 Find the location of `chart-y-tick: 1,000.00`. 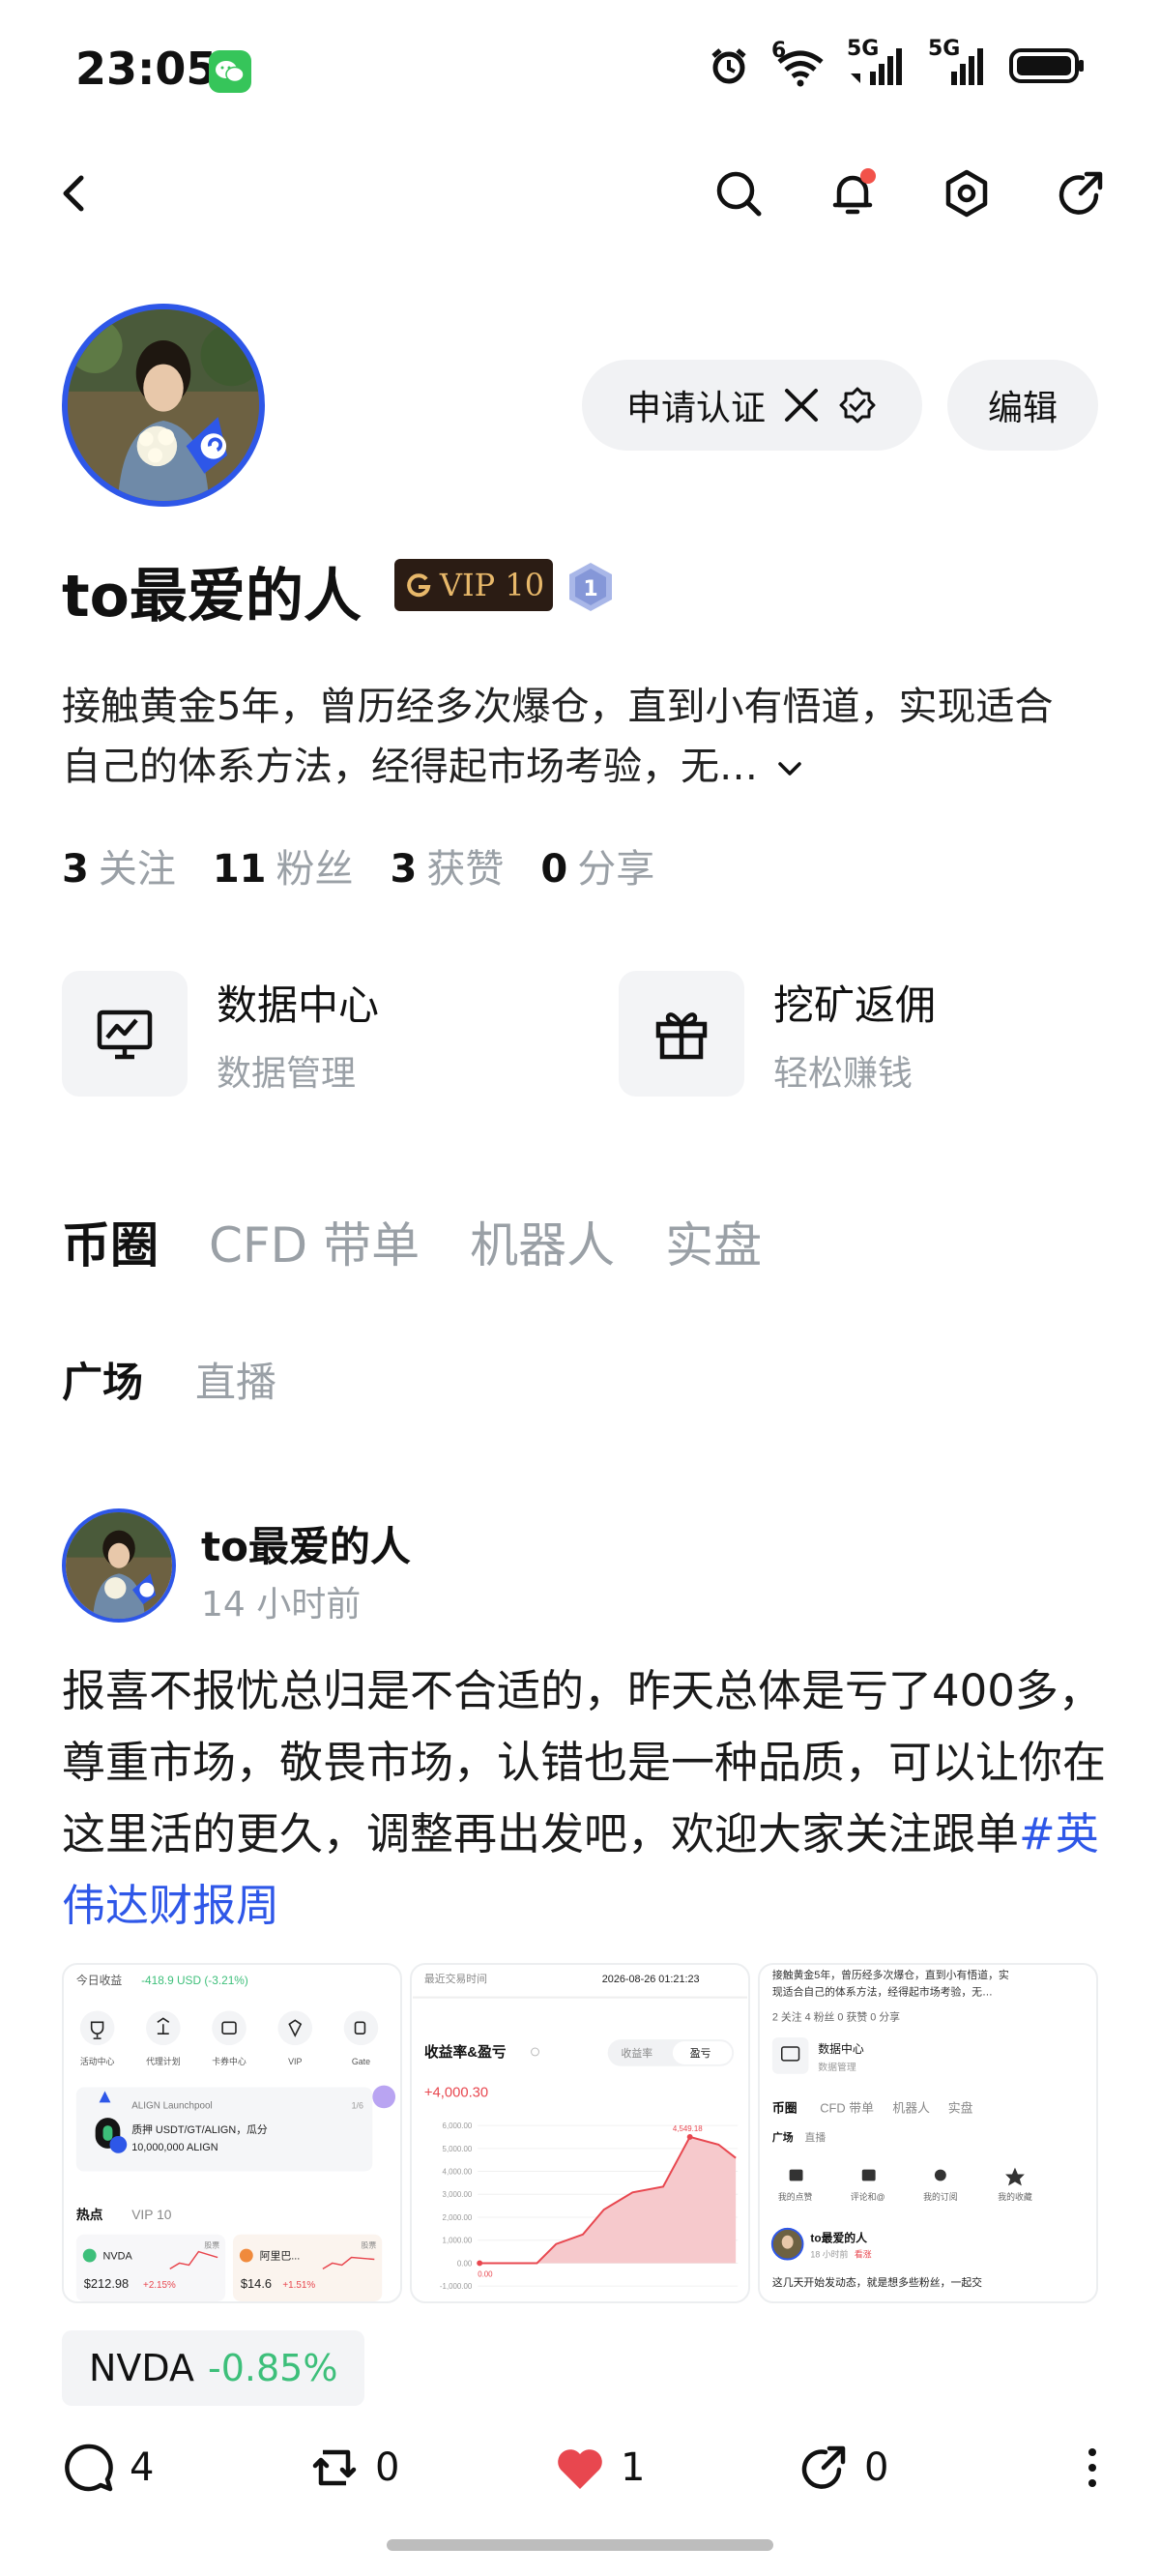

chart-y-tick: 1,000.00 is located at coordinates (458, 2241).